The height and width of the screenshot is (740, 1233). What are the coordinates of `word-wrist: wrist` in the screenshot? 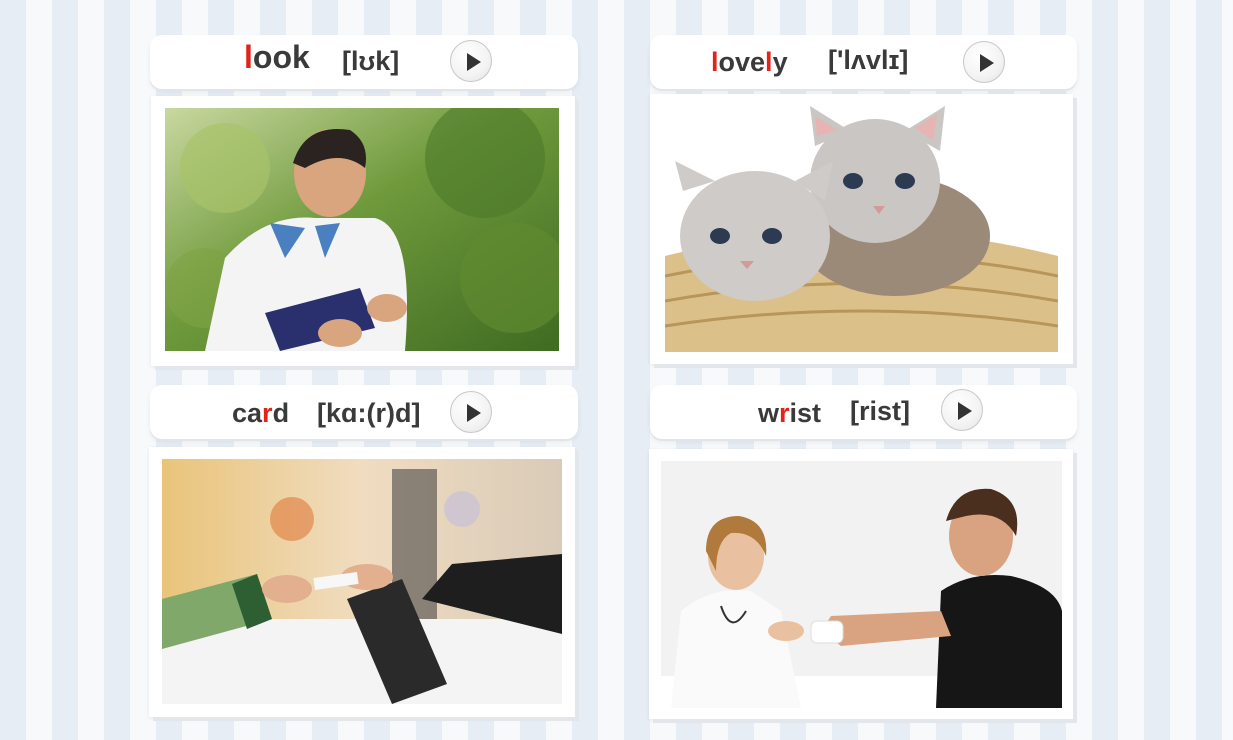 It's located at (789, 413).